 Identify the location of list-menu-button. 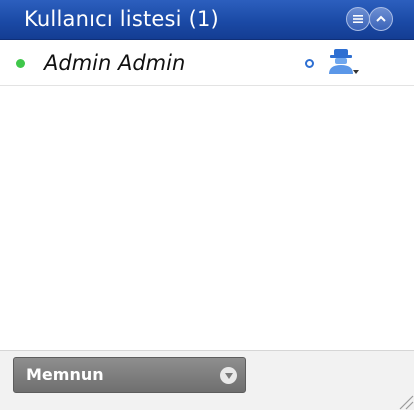
(358, 19).